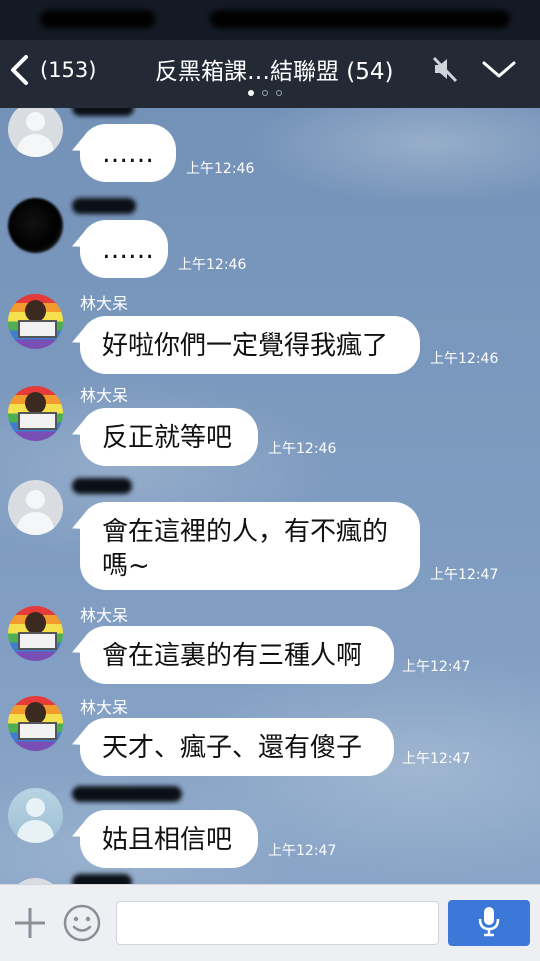 This screenshot has height=961, width=540. Describe the element at coordinates (126, 566) in the screenshot. I see `message-text: 嗎~` at that location.